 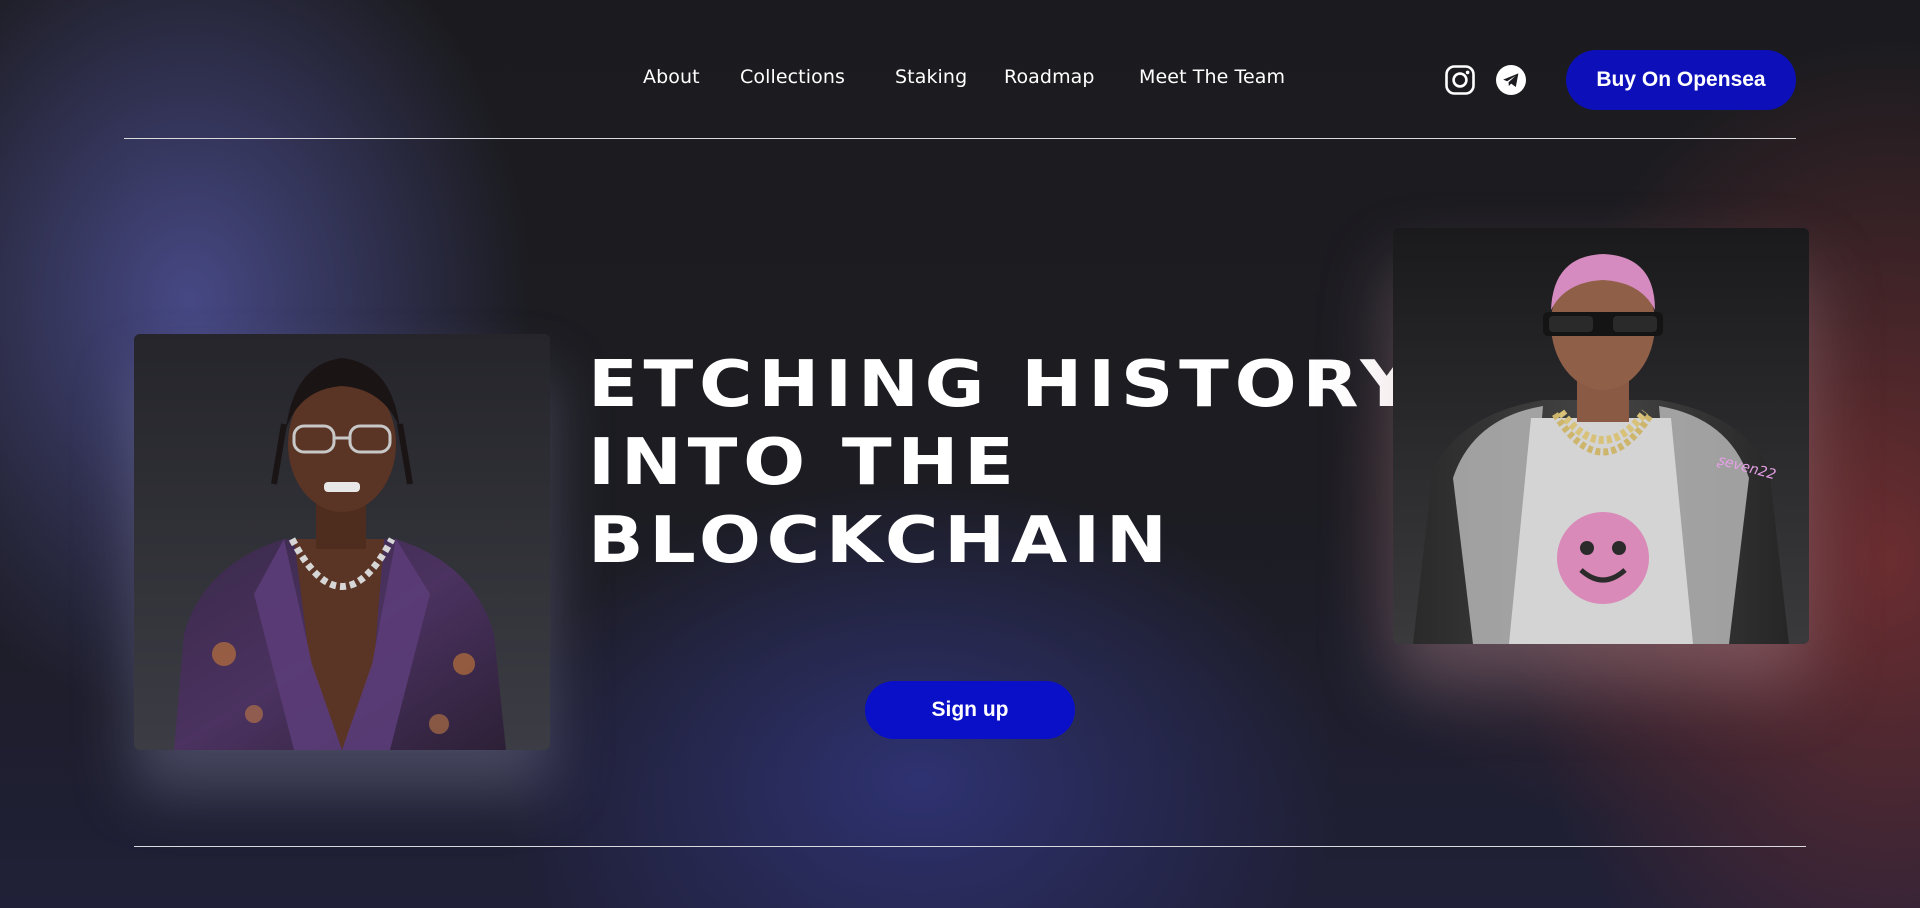 I want to click on sign-up-button: Sign up, so click(x=970, y=710).